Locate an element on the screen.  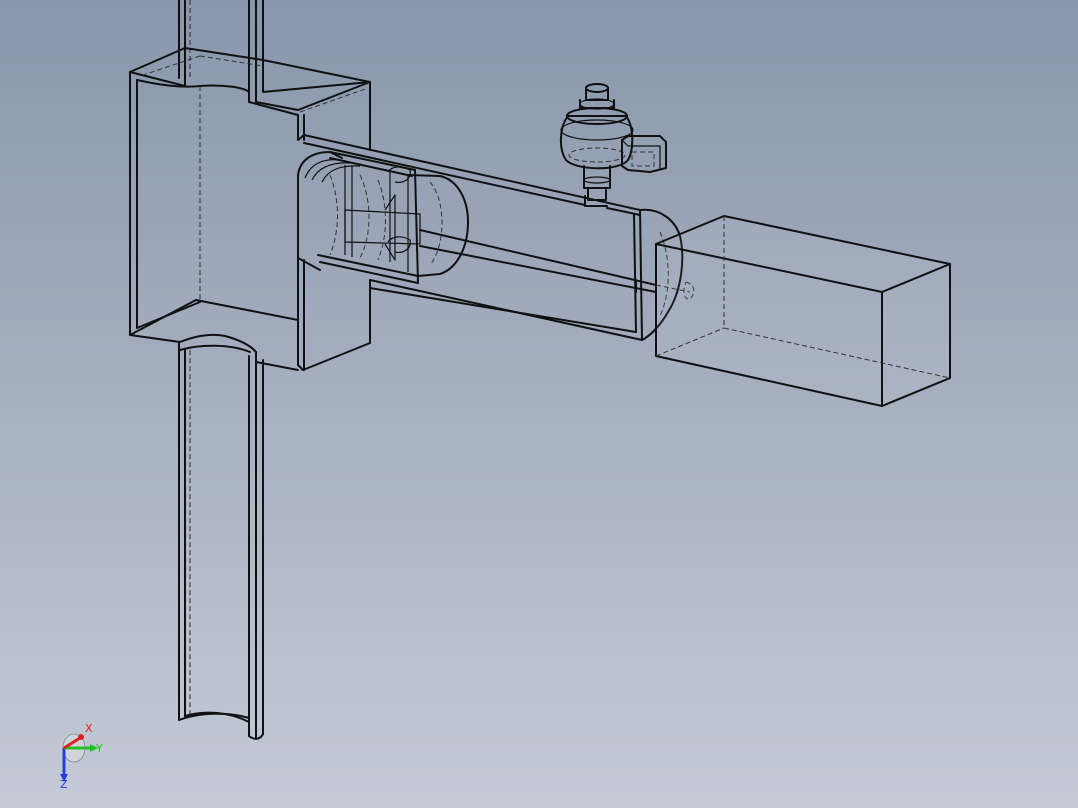
x-axis-arrow is located at coordinates (81, 737).